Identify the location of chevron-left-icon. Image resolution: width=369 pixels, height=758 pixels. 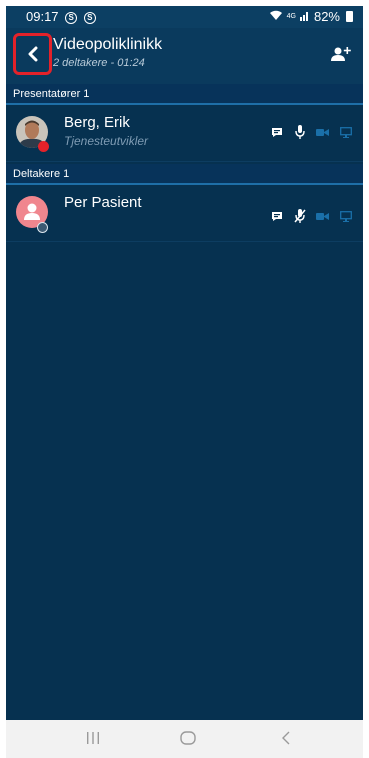
(32, 54).